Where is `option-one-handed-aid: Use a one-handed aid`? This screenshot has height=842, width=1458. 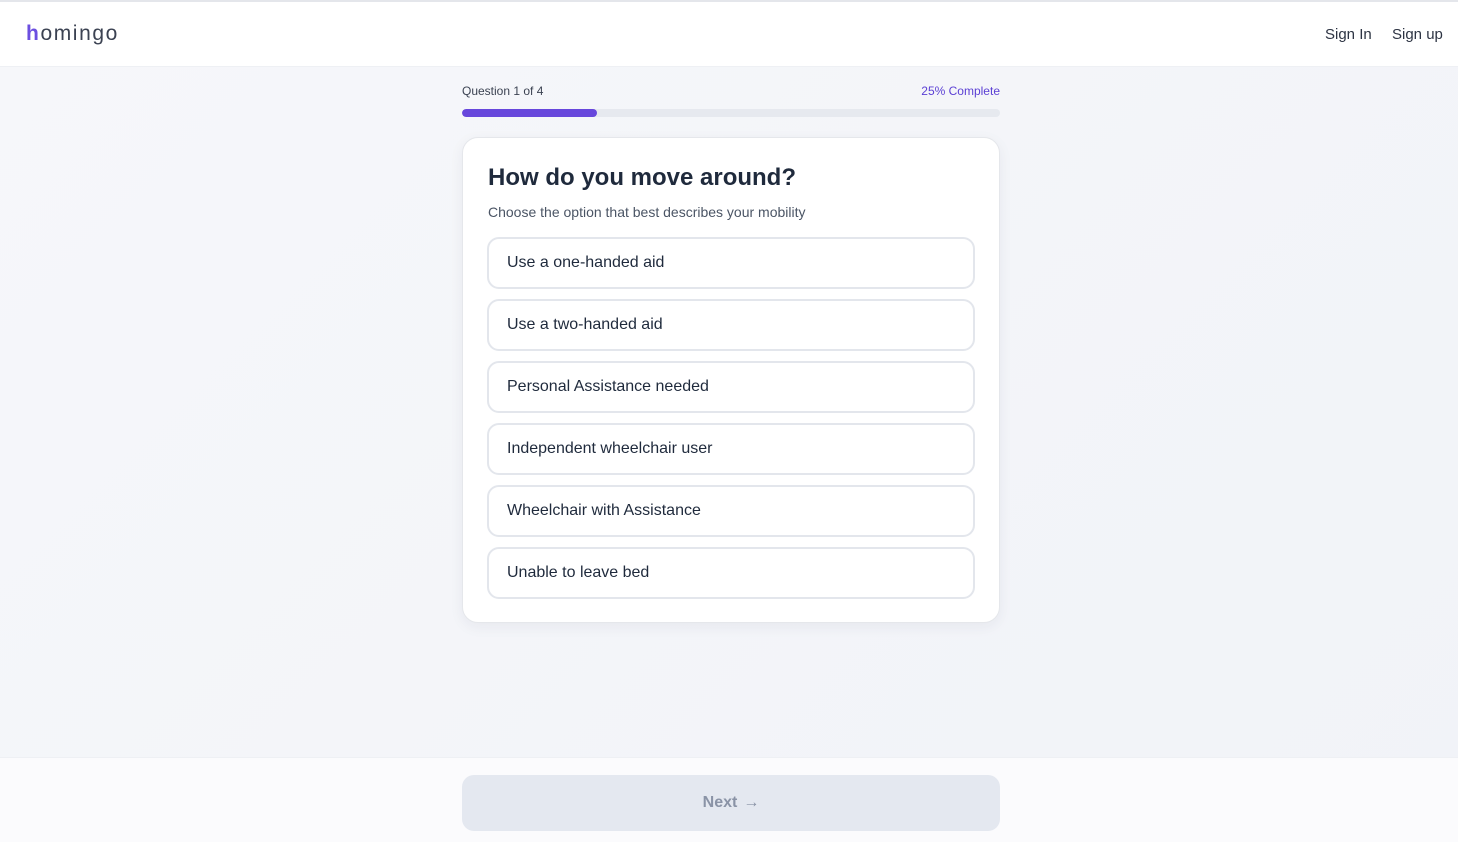
option-one-handed-aid: Use a one-handed aid is located at coordinates (731, 263).